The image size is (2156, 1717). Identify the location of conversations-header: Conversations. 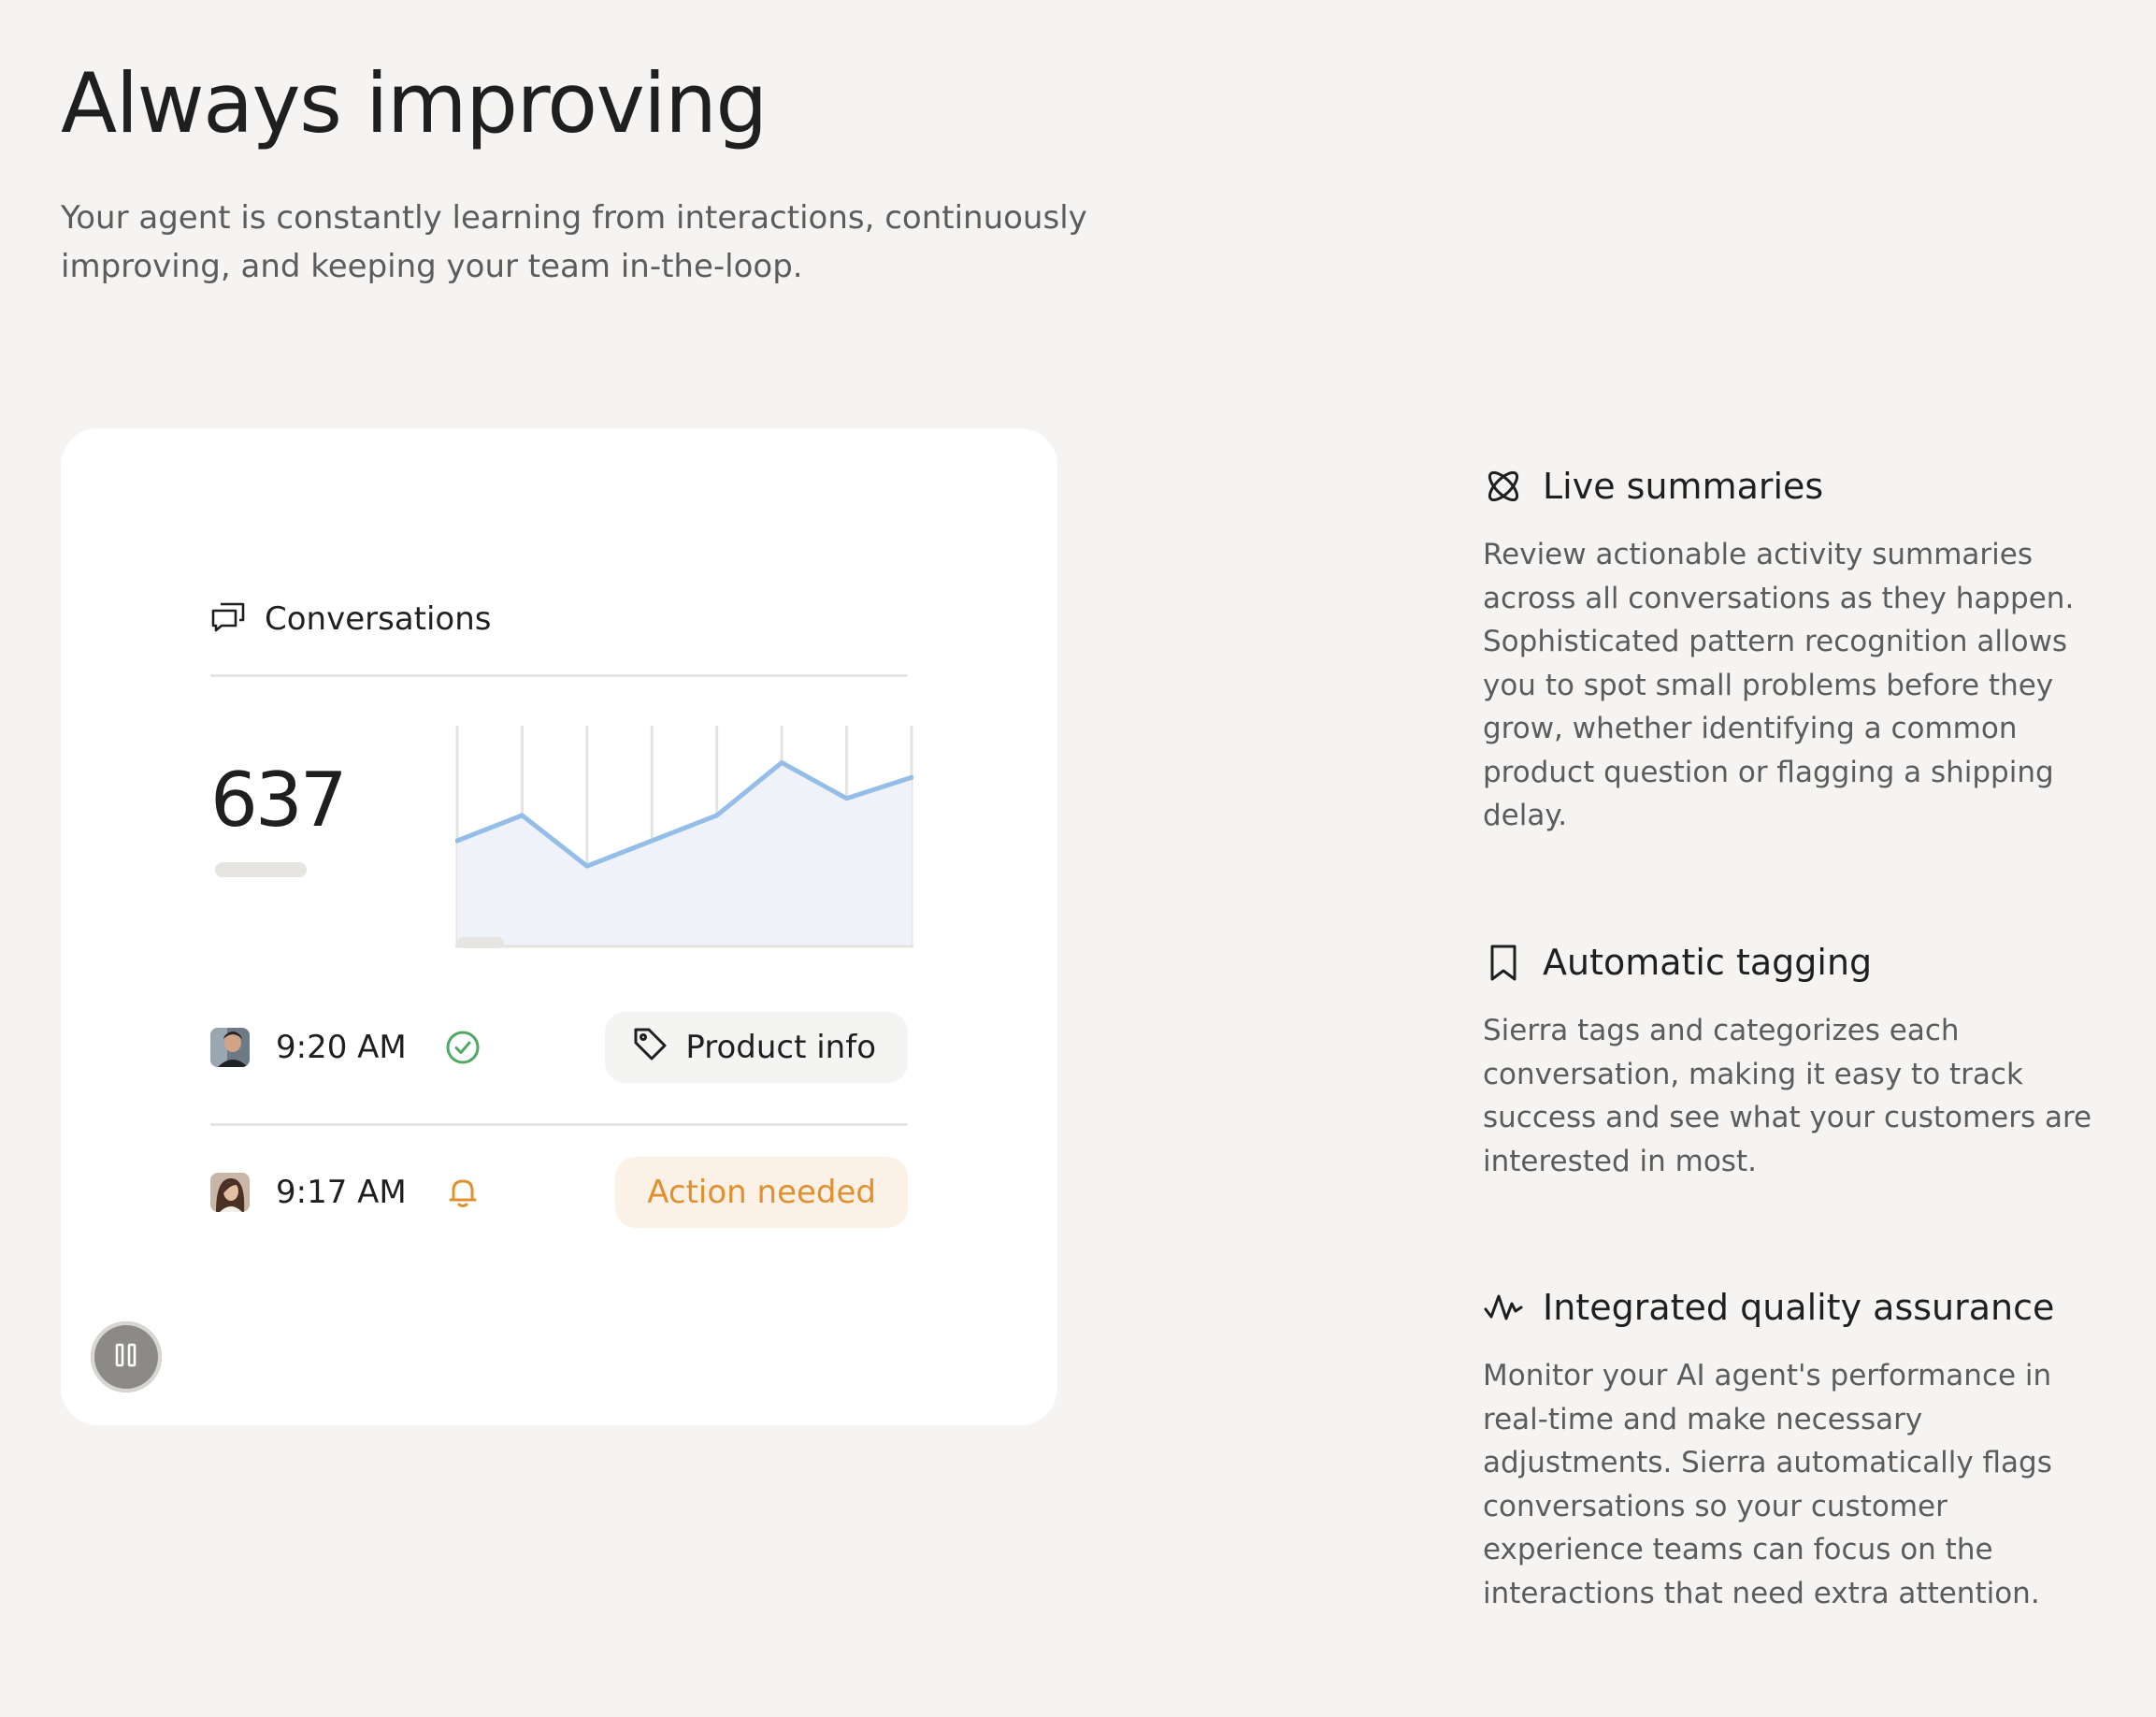
(559, 620).